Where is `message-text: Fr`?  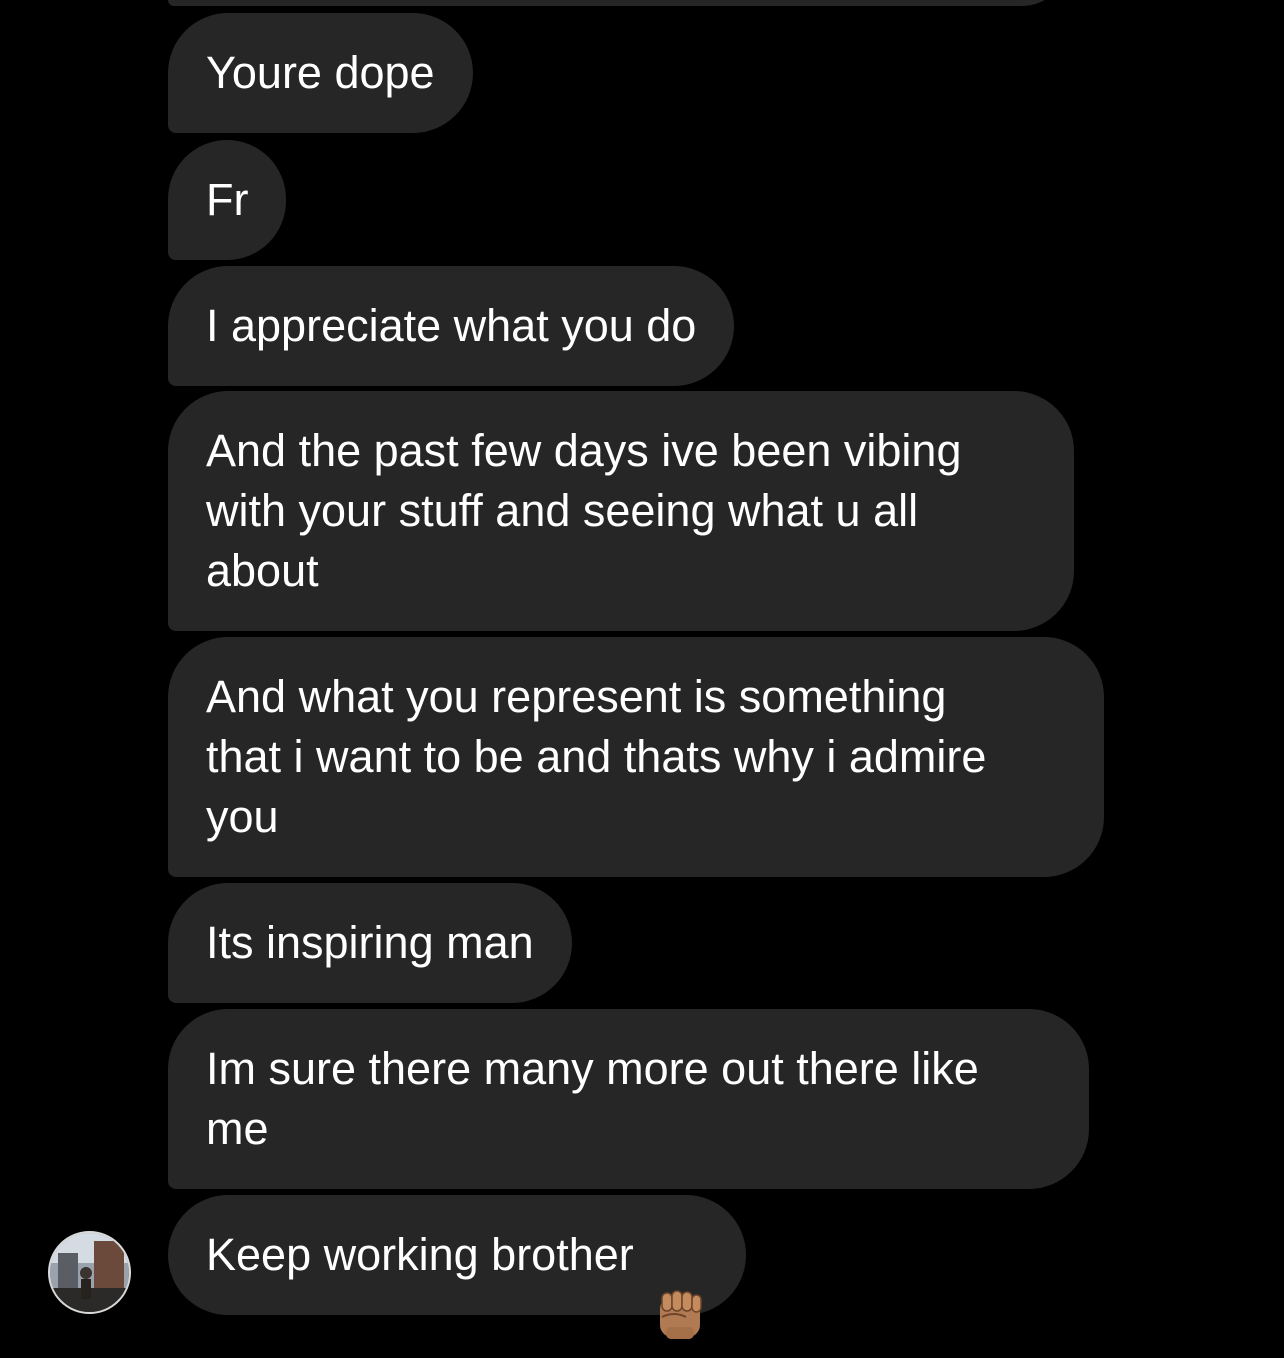 message-text: Fr is located at coordinates (227, 199).